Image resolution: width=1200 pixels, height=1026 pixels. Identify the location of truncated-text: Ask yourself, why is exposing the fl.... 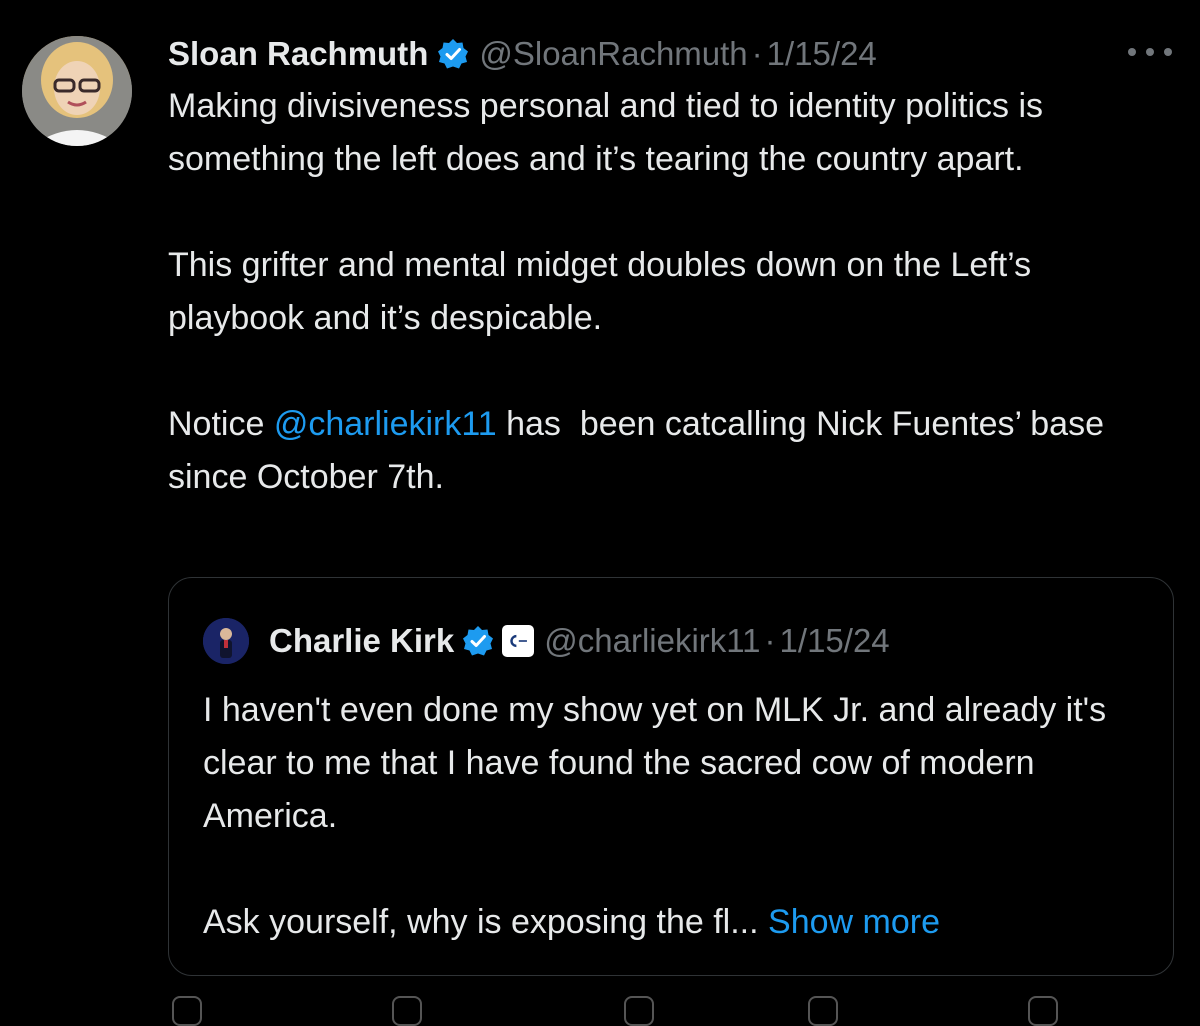
(486, 922).